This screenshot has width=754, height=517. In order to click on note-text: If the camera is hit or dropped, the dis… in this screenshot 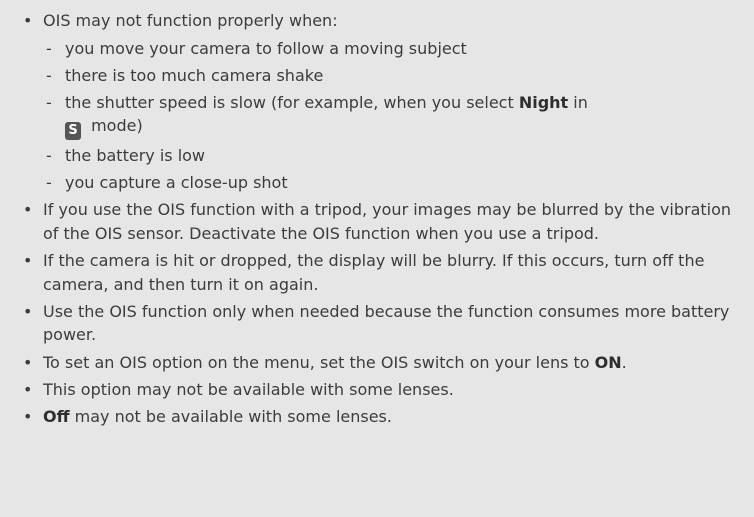, I will do `click(374, 272)`.